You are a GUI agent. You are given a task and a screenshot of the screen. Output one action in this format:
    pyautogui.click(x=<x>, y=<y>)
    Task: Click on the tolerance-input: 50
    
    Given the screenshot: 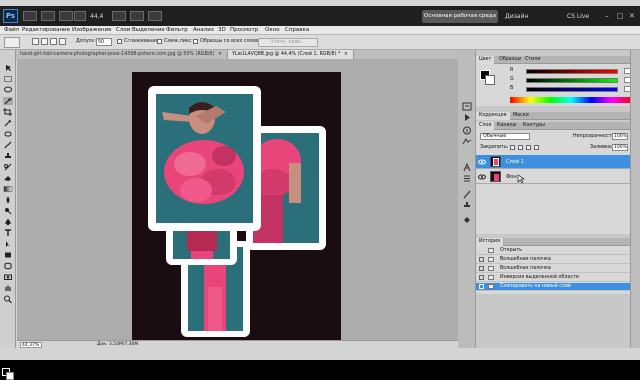 What is the action you would take?
    pyautogui.click(x=104, y=42)
    